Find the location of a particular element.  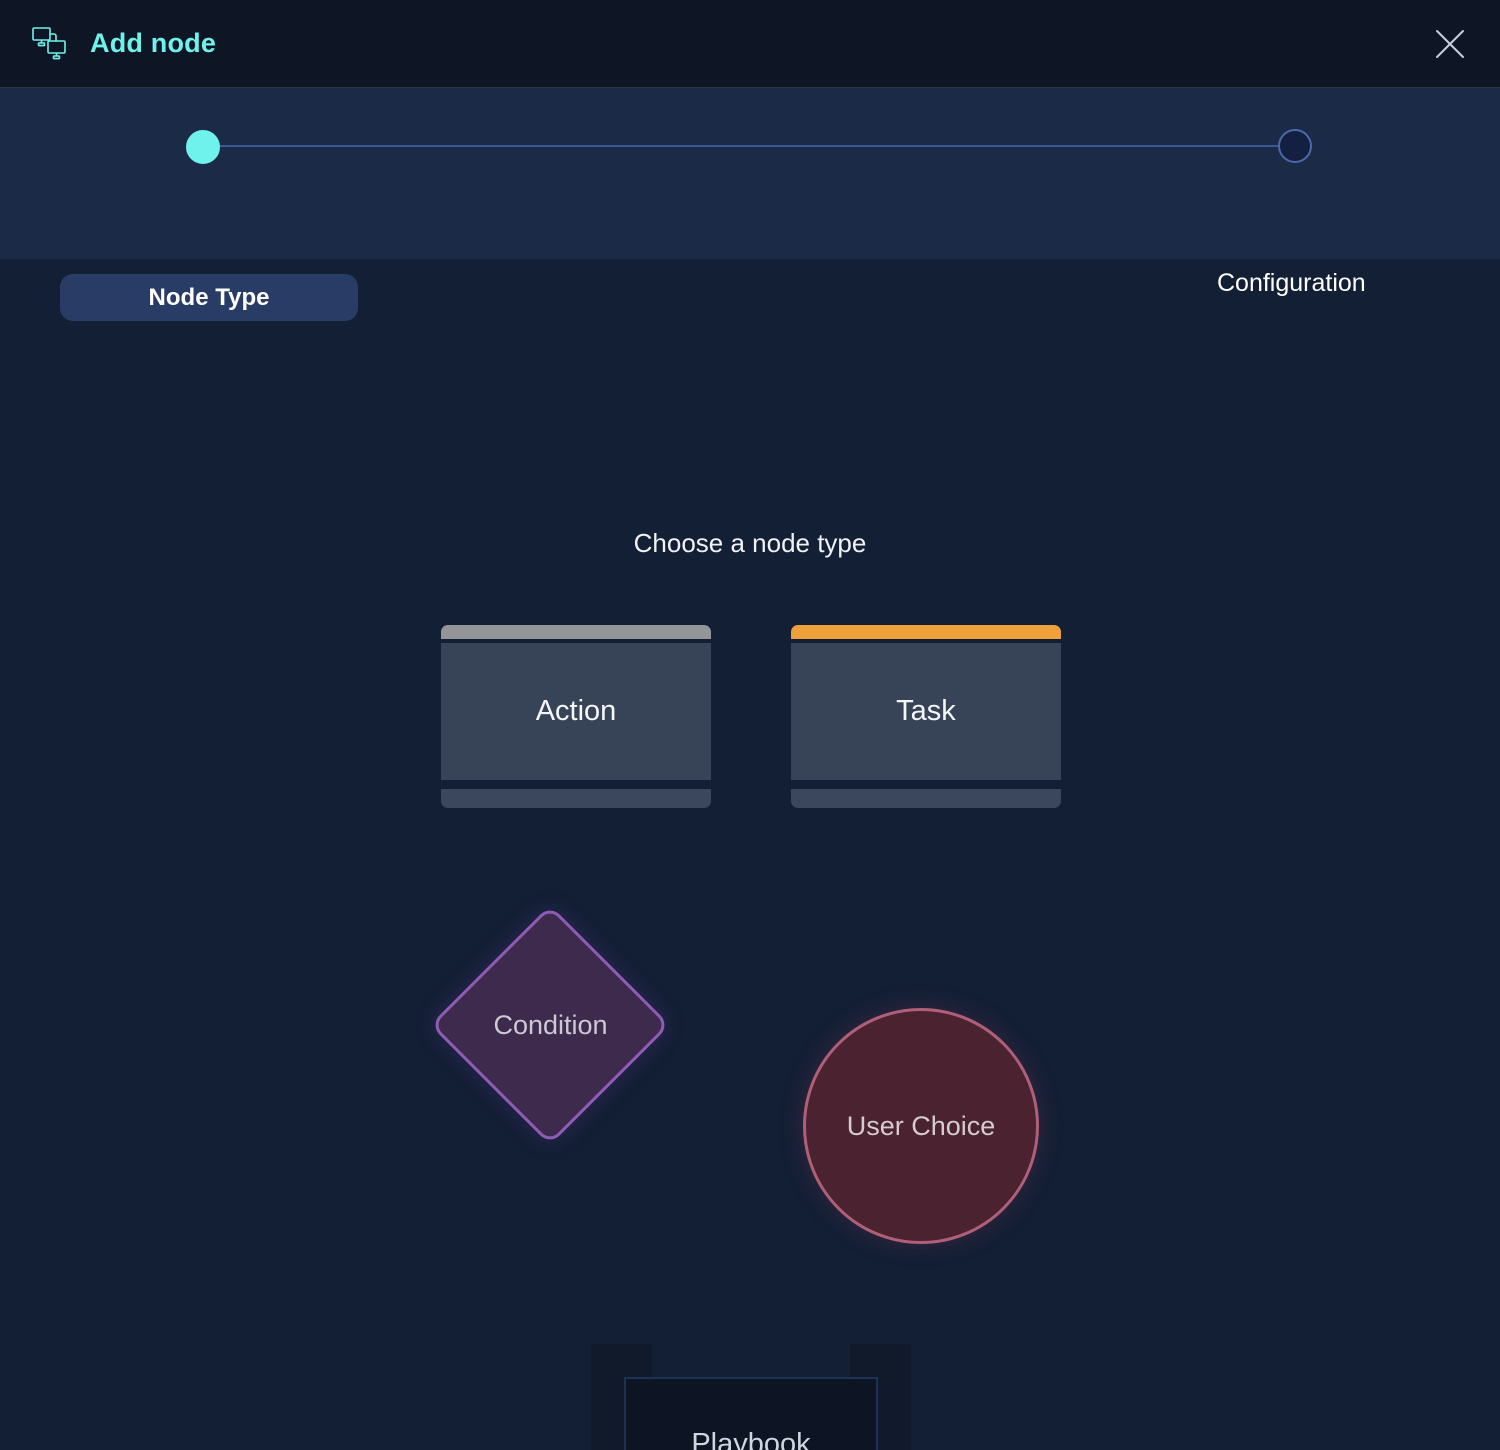

condition-diamond-shape is located at coordinates (550, 1025).